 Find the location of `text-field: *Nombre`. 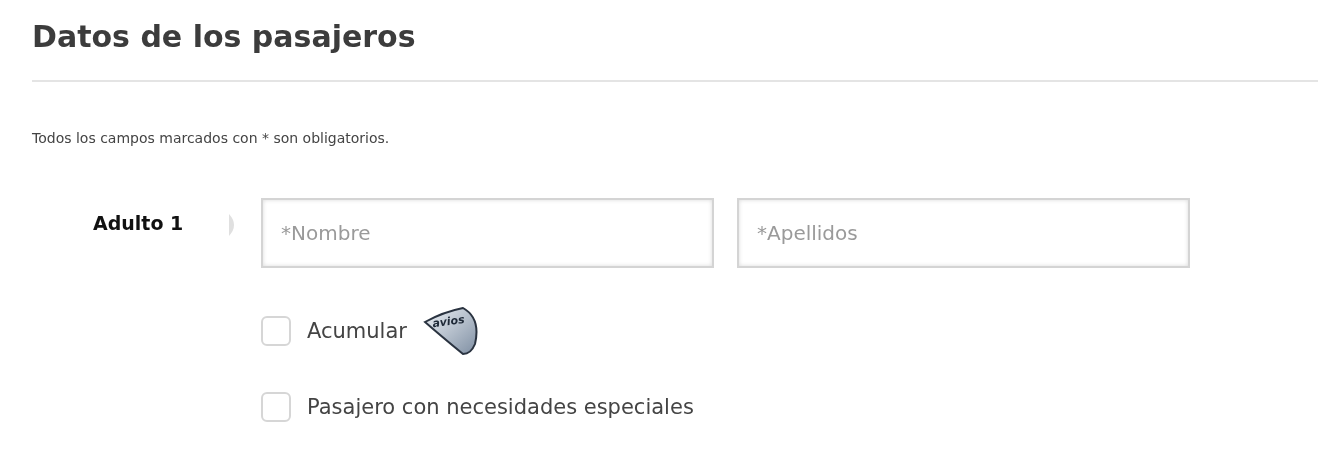

text-field: *Nombre is located at coordinates (487, 233).